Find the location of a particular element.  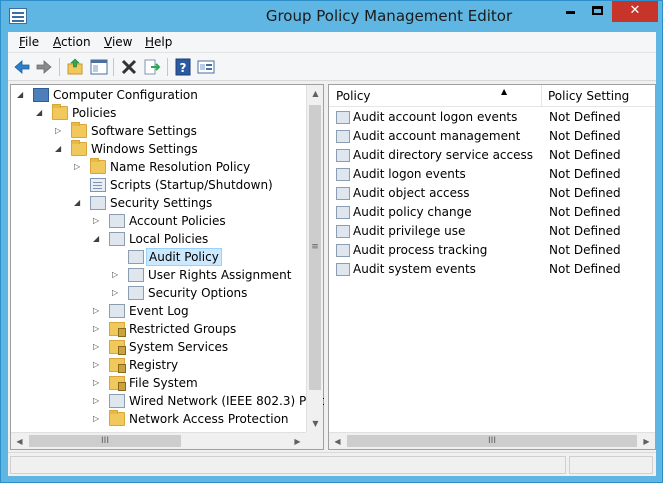

help-button: ? is located at coordinates (183, 67).